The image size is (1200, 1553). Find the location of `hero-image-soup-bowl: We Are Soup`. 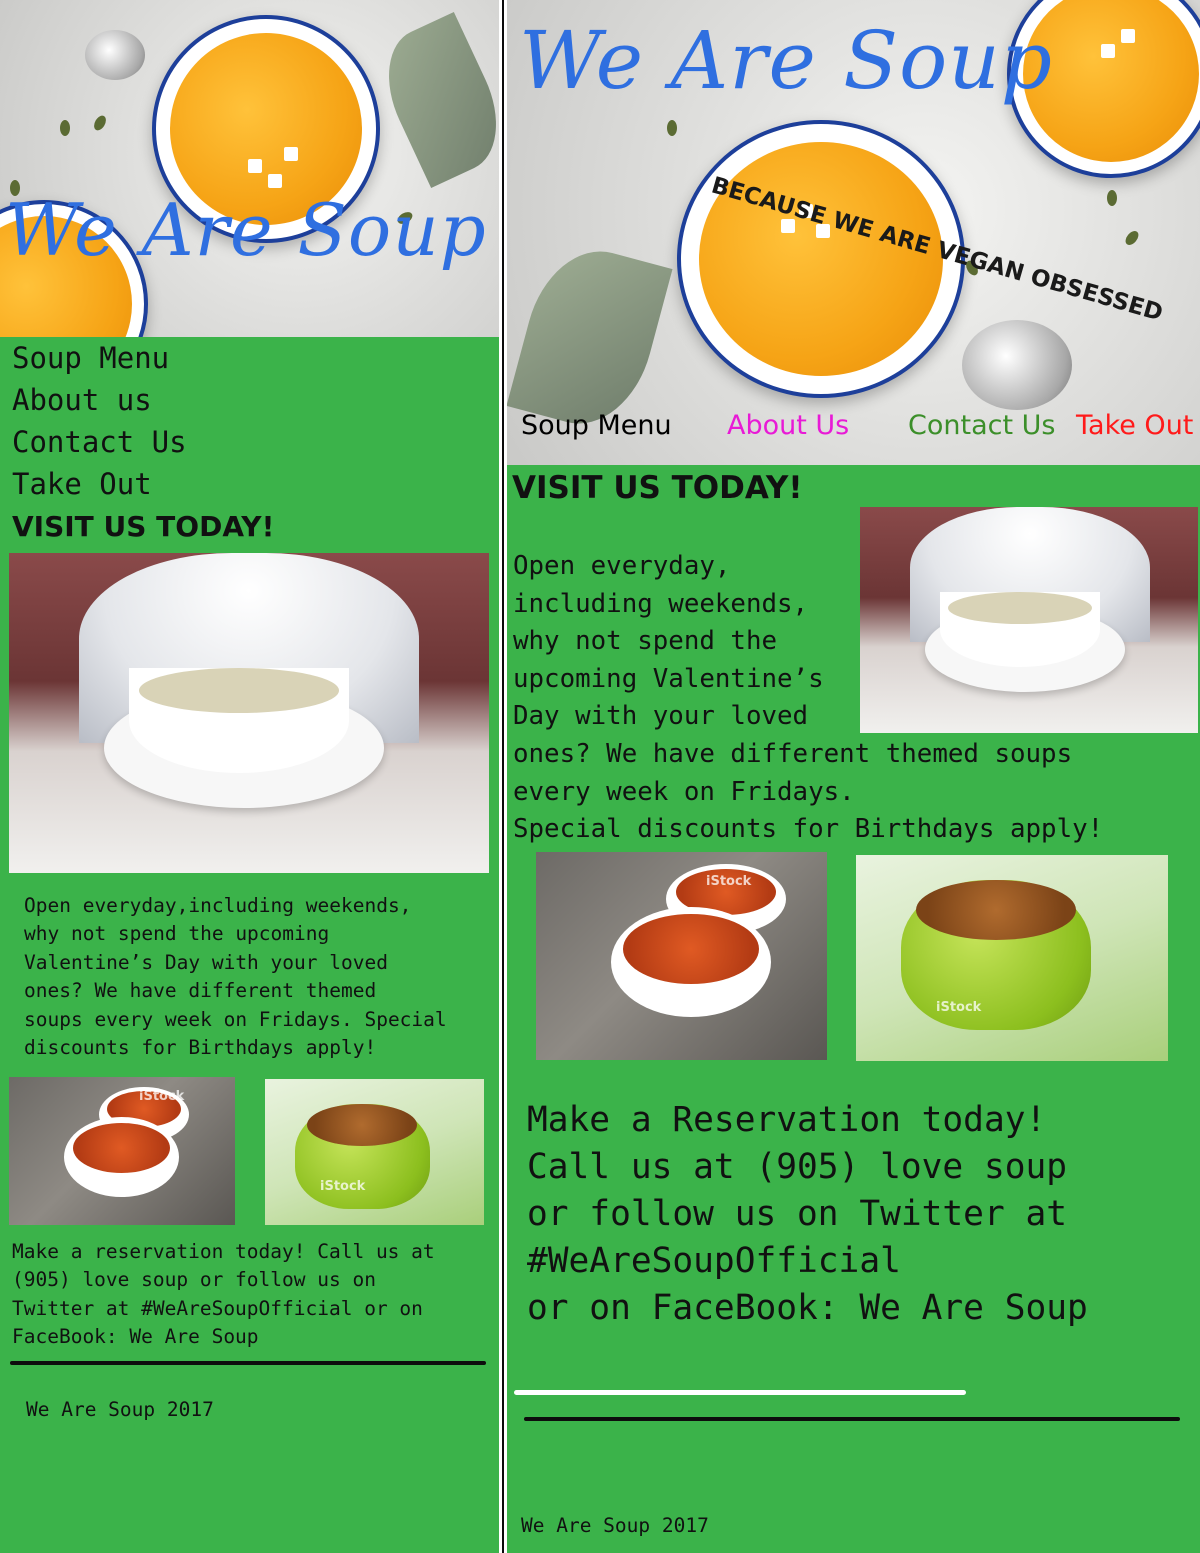

hero-image-soup-bowl: We Are Soup is located at coordinates (249, 168).